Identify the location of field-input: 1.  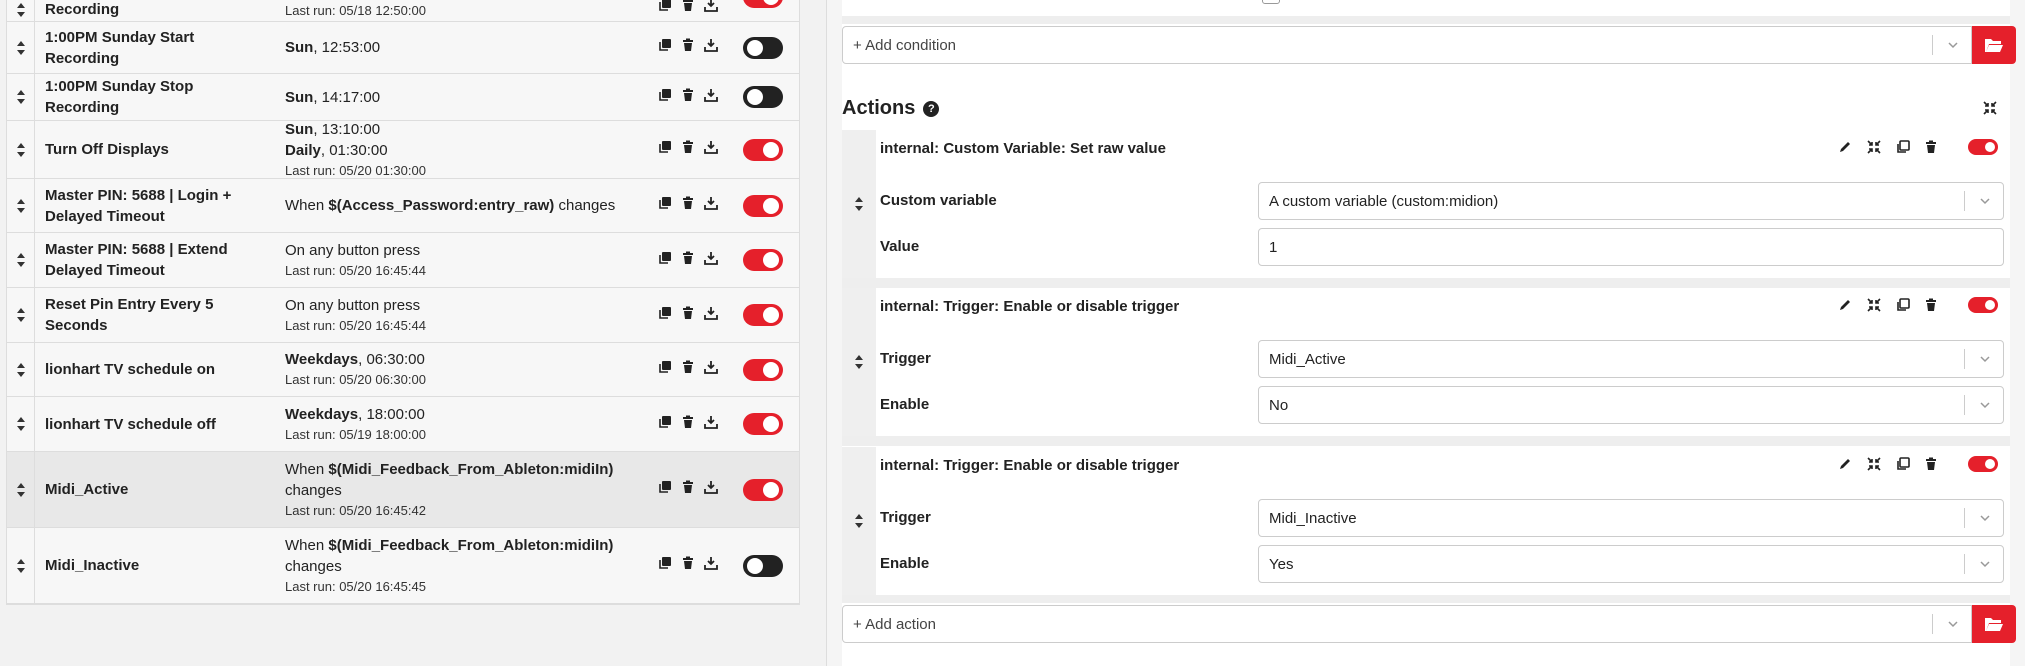
(1631, 247).